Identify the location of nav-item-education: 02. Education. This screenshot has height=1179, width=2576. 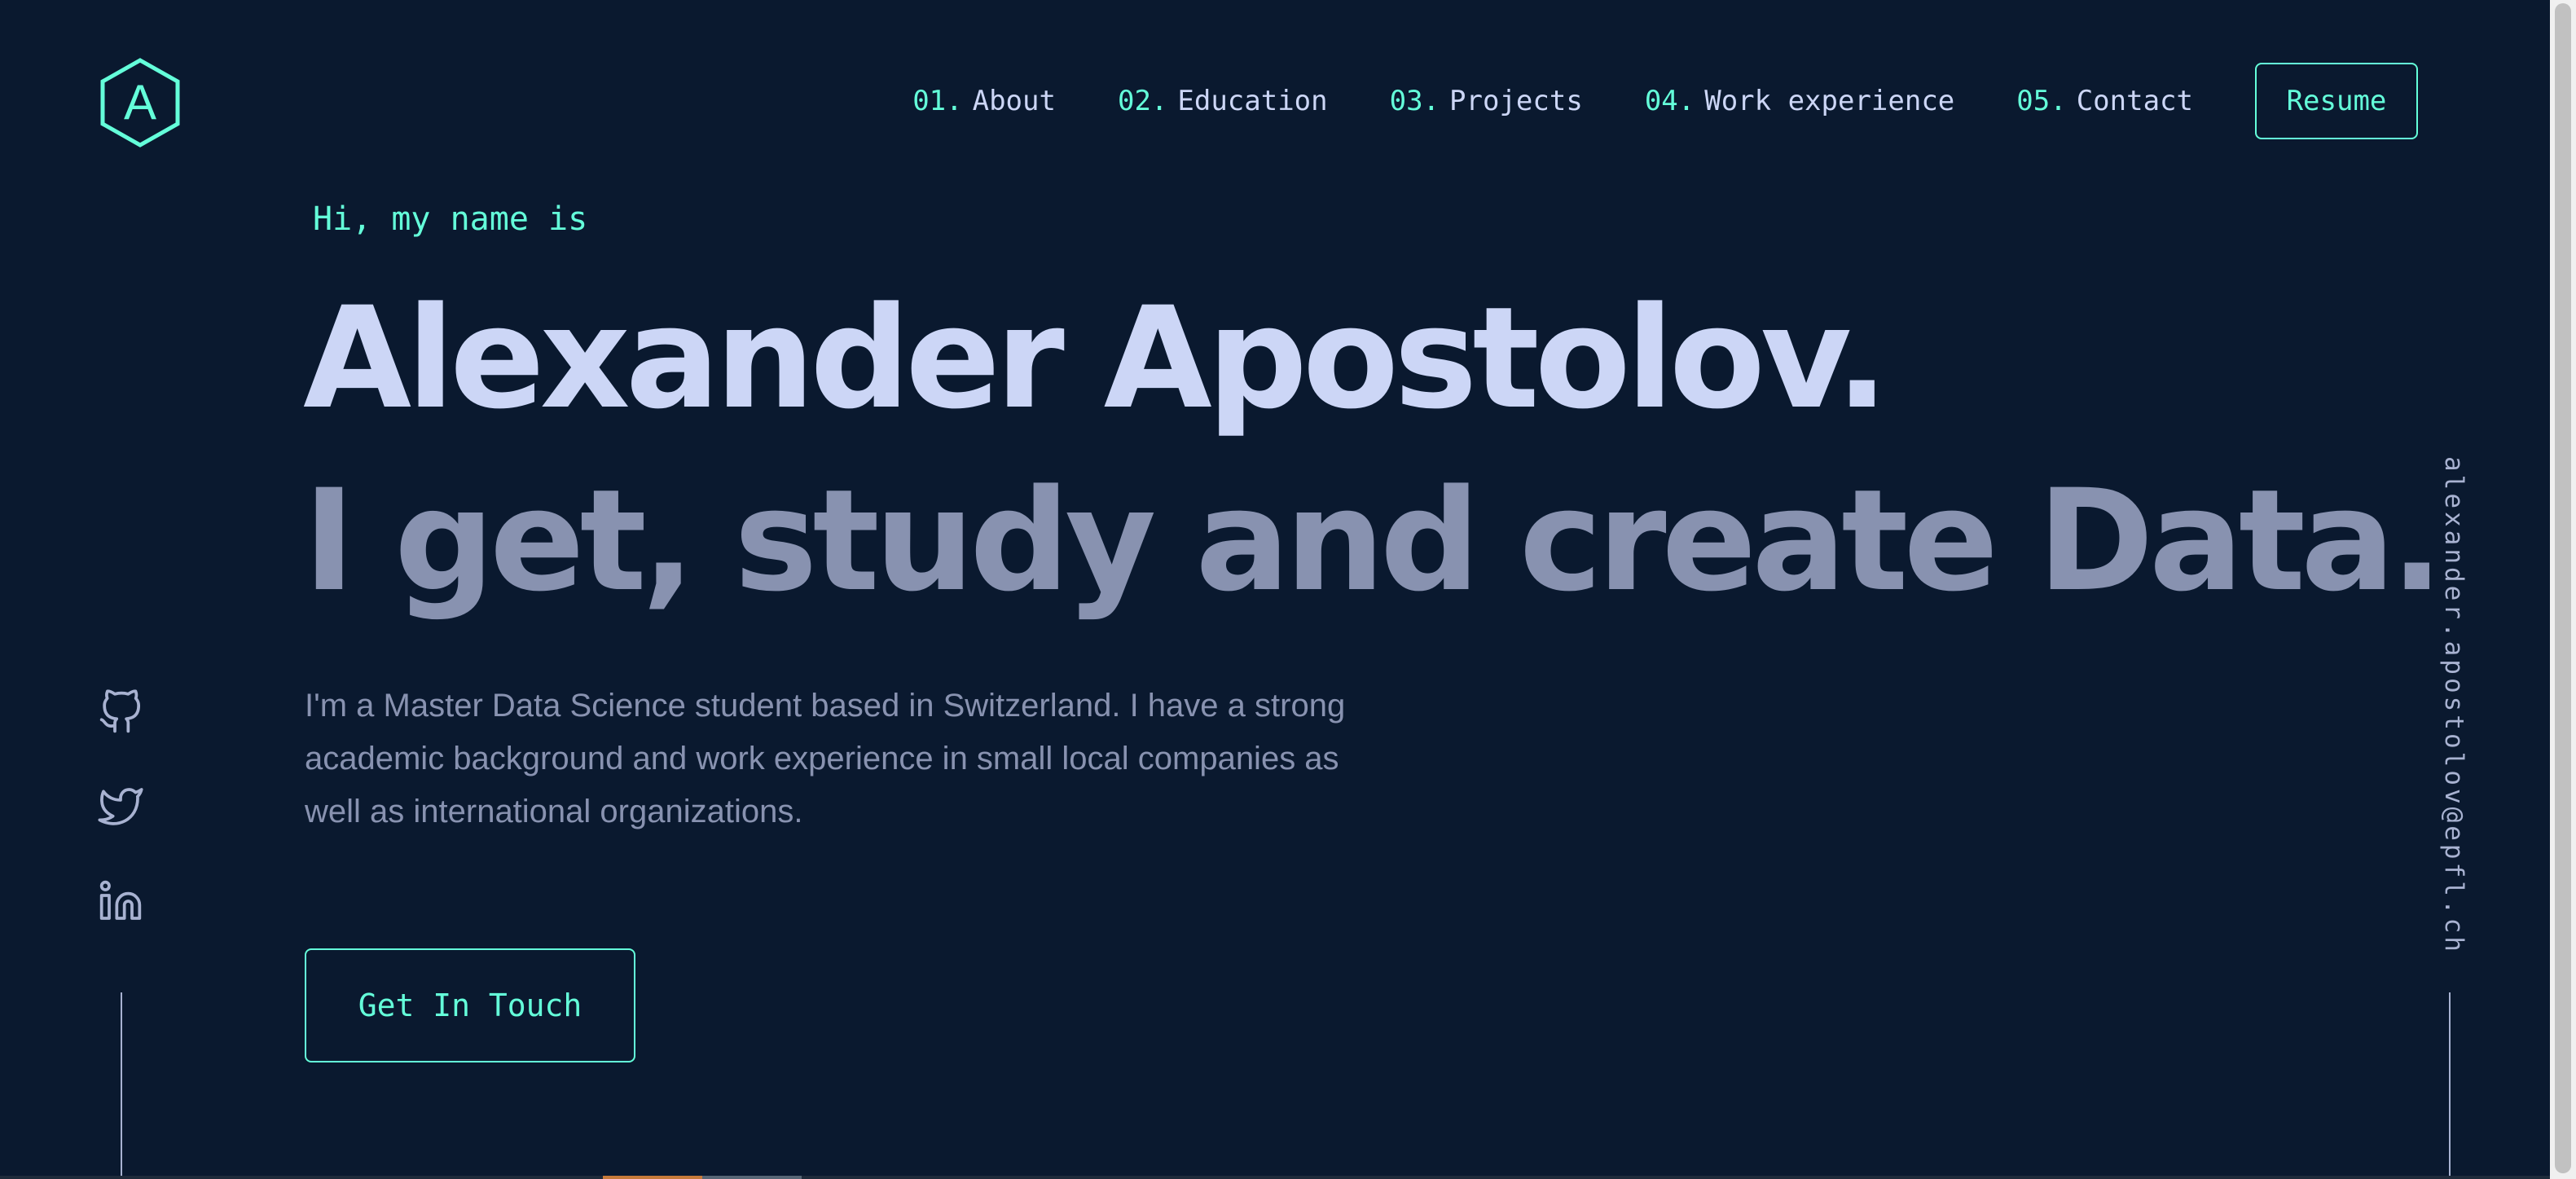
(1223, 101).